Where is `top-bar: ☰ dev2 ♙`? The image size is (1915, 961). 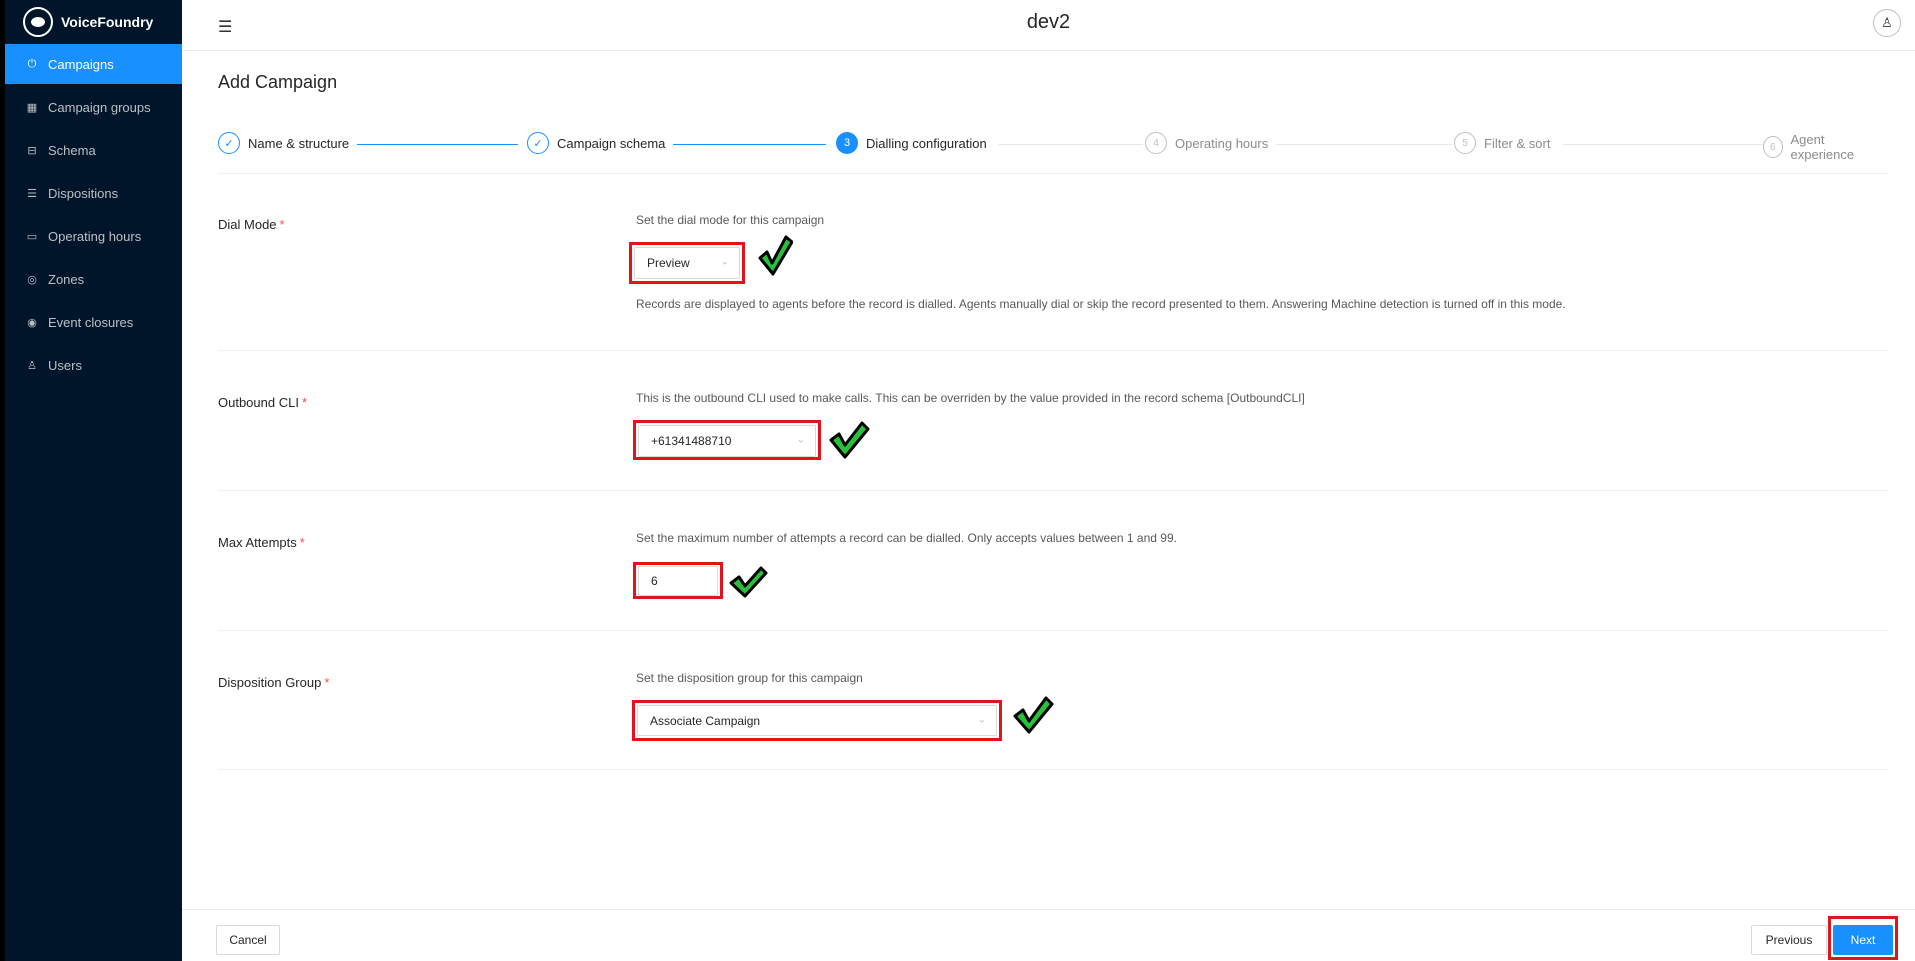
top-bar: ☰ dev2 ♙ is located at coordinates (1048, 25).